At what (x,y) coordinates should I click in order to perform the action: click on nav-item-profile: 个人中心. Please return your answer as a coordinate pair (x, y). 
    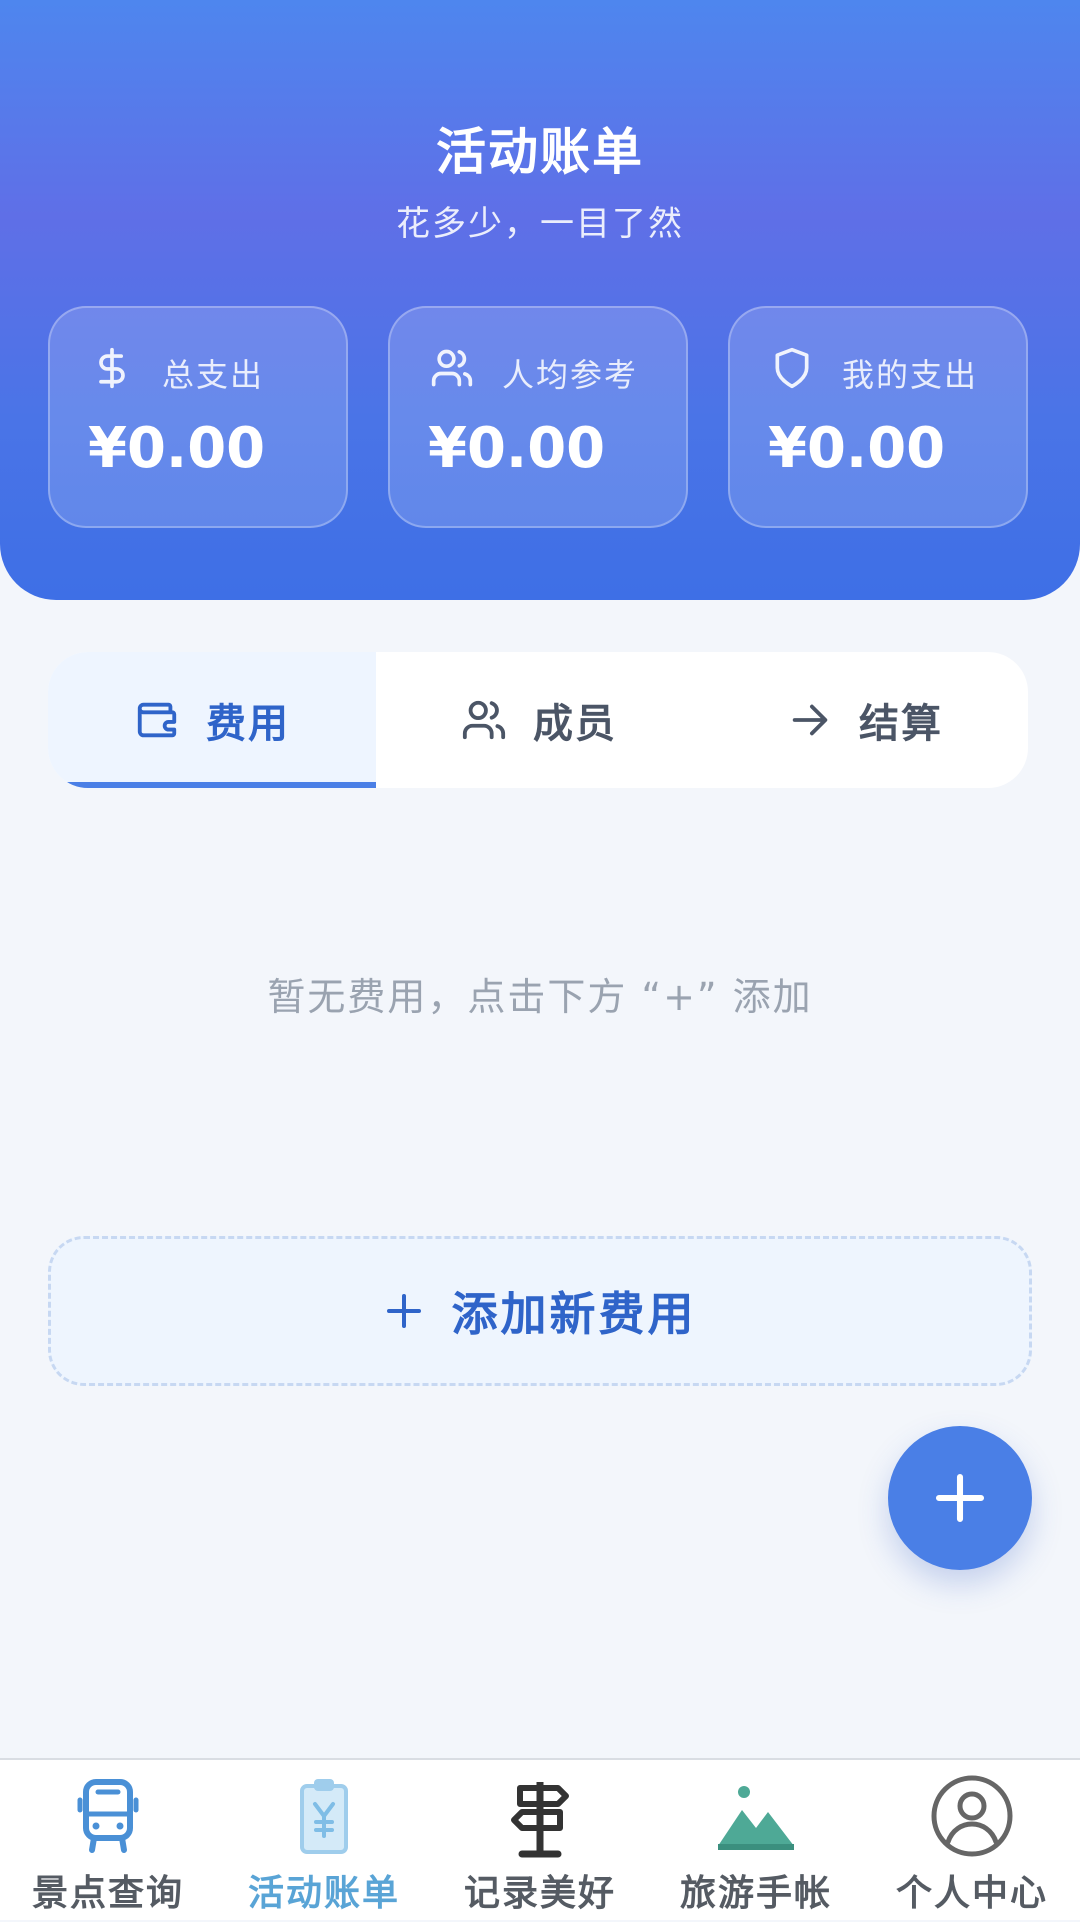
    Looking at the image, I should click on (972, 1841).